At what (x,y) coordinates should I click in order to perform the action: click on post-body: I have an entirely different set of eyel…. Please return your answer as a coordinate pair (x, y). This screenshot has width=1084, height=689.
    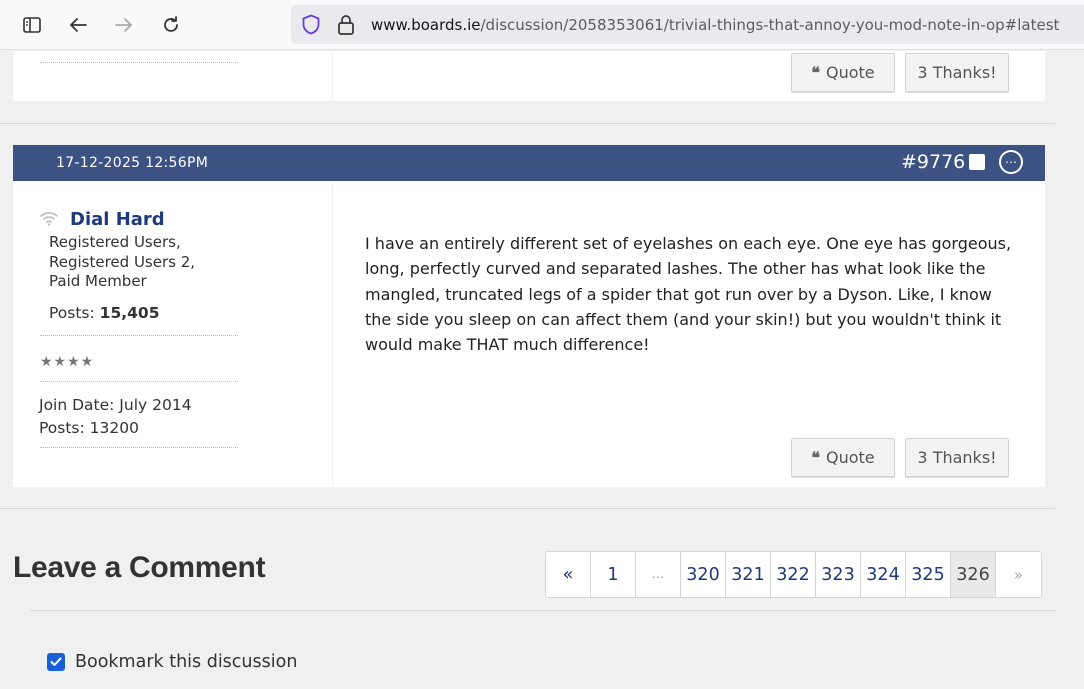
    Looking at the image, I should click on (688, 294).